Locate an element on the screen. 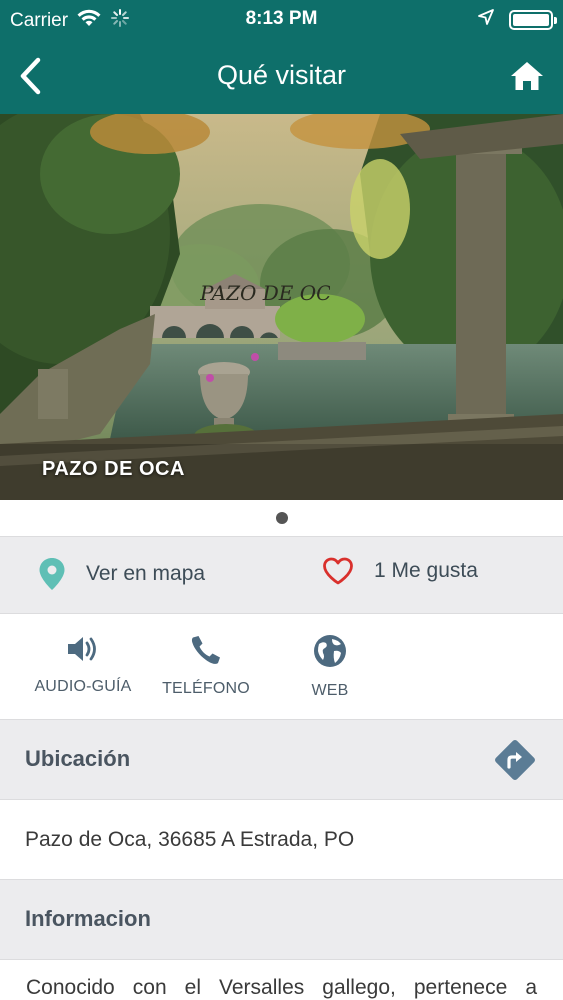 Image resolution: width=563 pixels, height=1000 pixels. location-section-body: Pazo de Oca, 36685 A Estrada, PO is located at coordinates (281, 840).